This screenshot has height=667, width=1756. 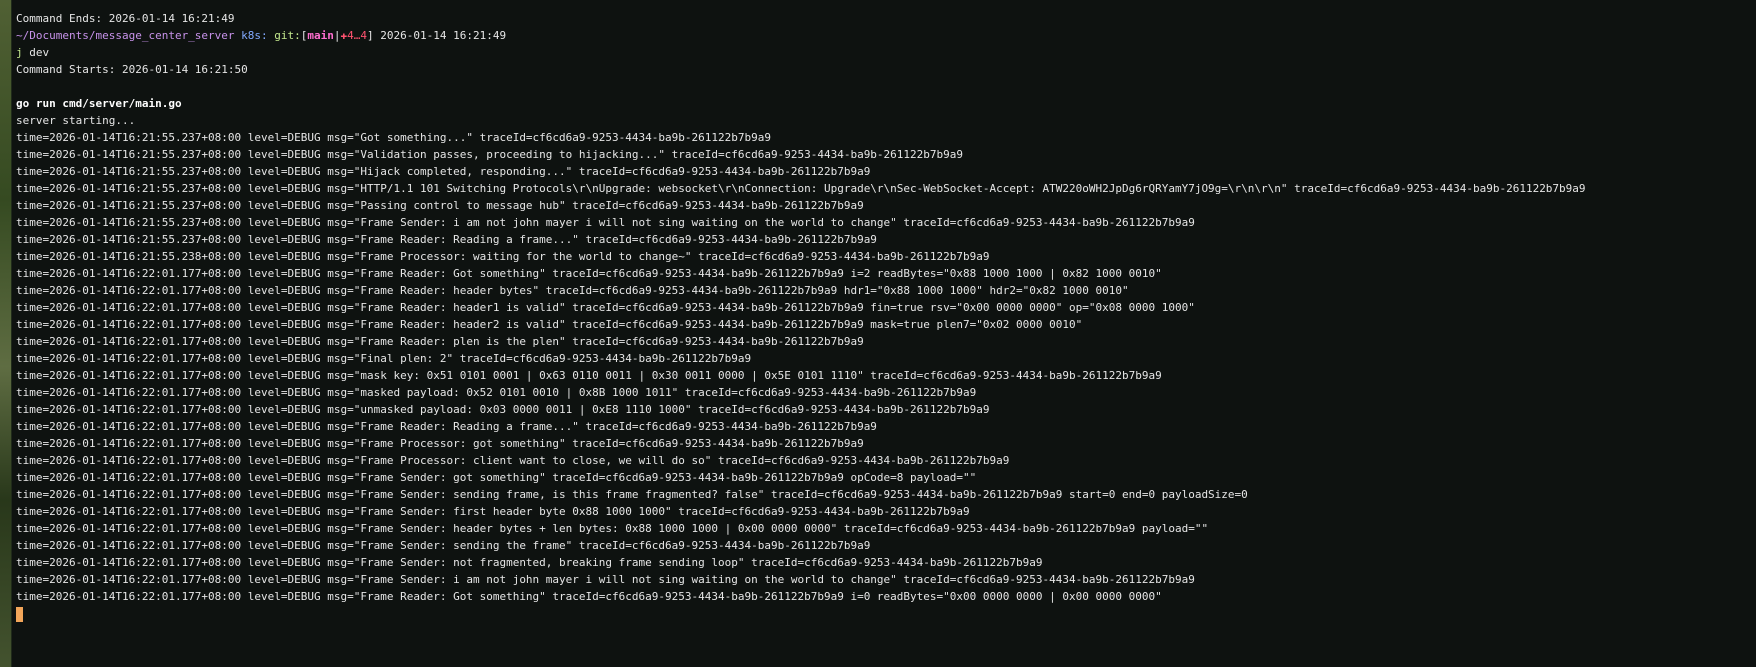 I want to click on prompt-dirty-status: ✚4…4, so click(x=354, y=35).